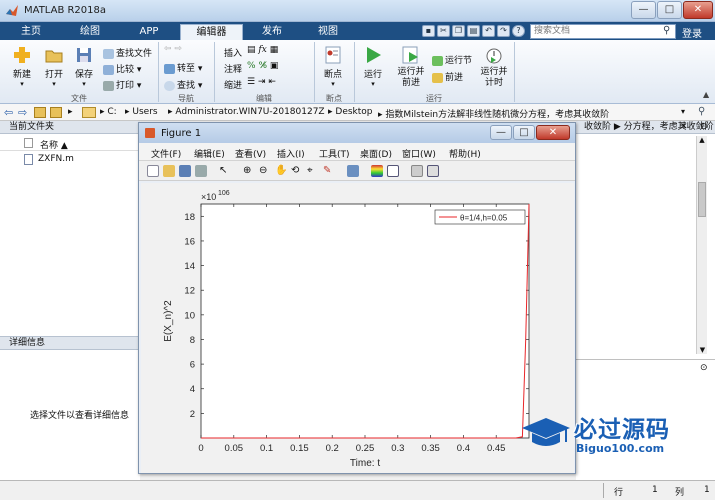 The height and width of the screenshot is (500, 715). Describe the element at coordinates (334, 153) in the screenshot. I see `menu-tools: 工具(T)` at that location.